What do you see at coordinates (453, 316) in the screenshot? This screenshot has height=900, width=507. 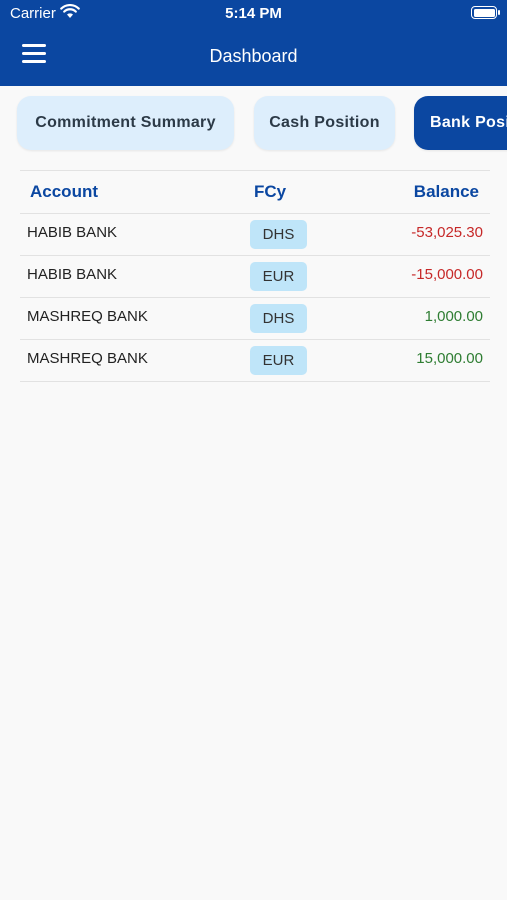 I see `balance-value: 1,000.00` at bounding box center [453, 316].